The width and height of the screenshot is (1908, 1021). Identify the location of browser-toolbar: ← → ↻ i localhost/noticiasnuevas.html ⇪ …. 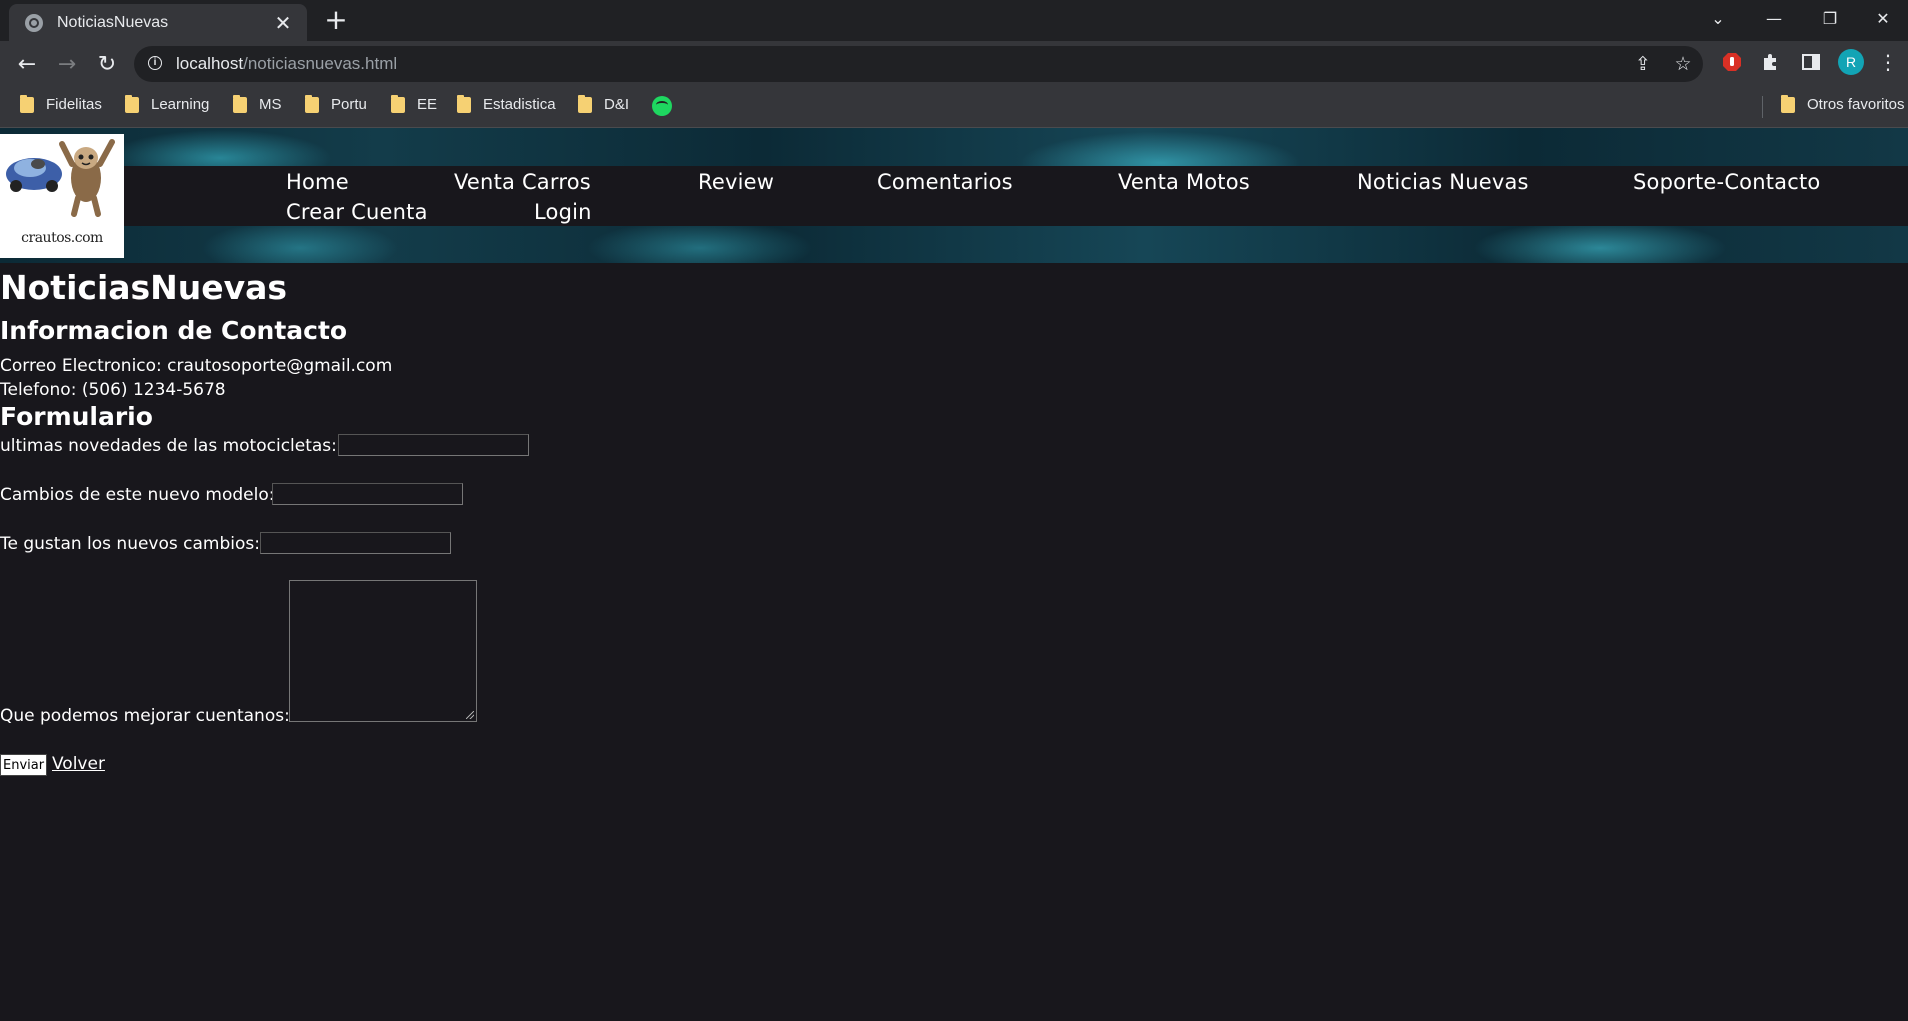
(954, 64).